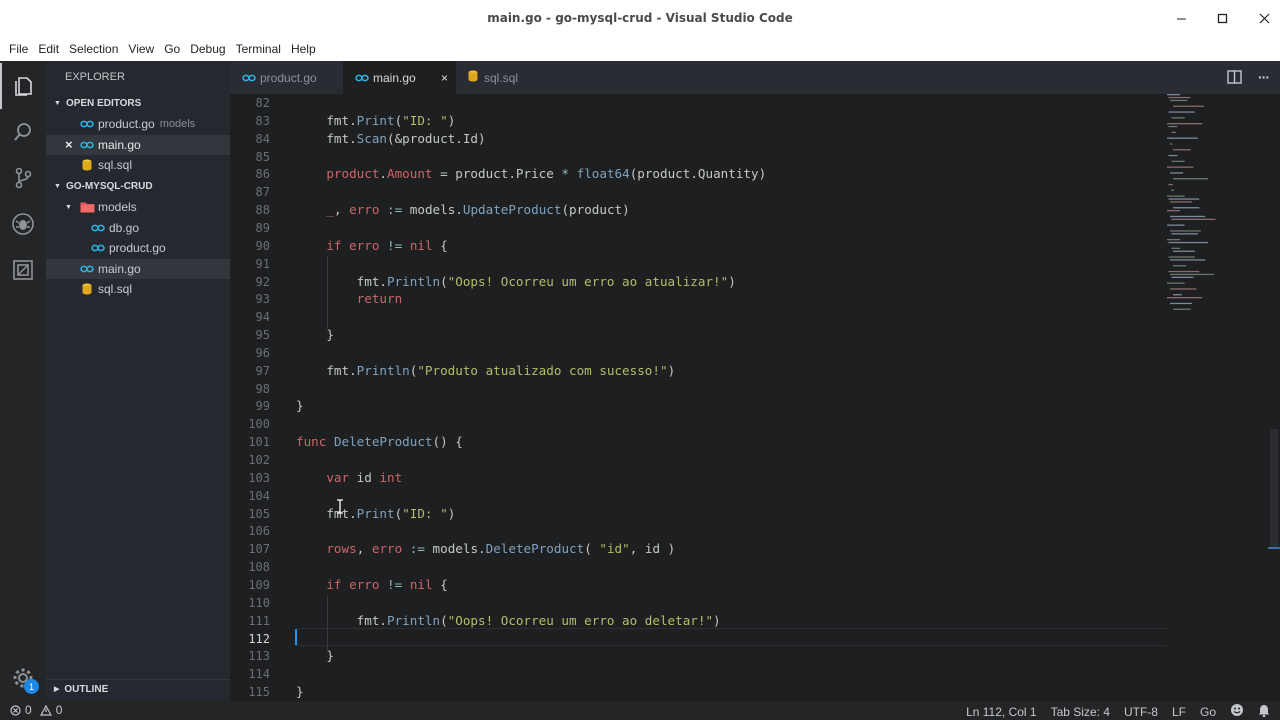 The image size is (1280, 720). I want to click on code-line: 102, so click(755, 460).